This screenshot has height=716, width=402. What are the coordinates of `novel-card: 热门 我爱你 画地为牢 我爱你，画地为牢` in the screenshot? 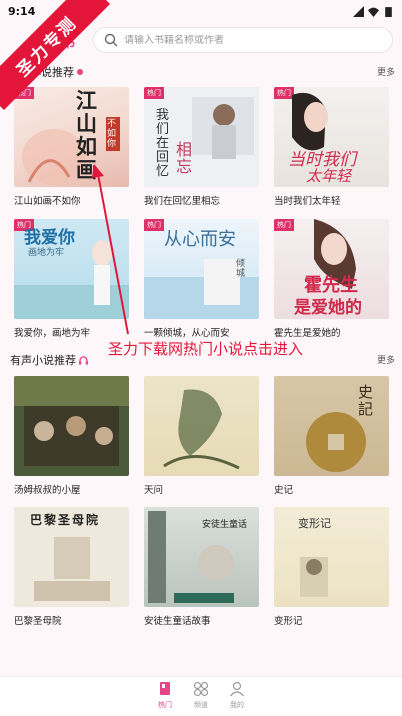 It's located at (71, 279).